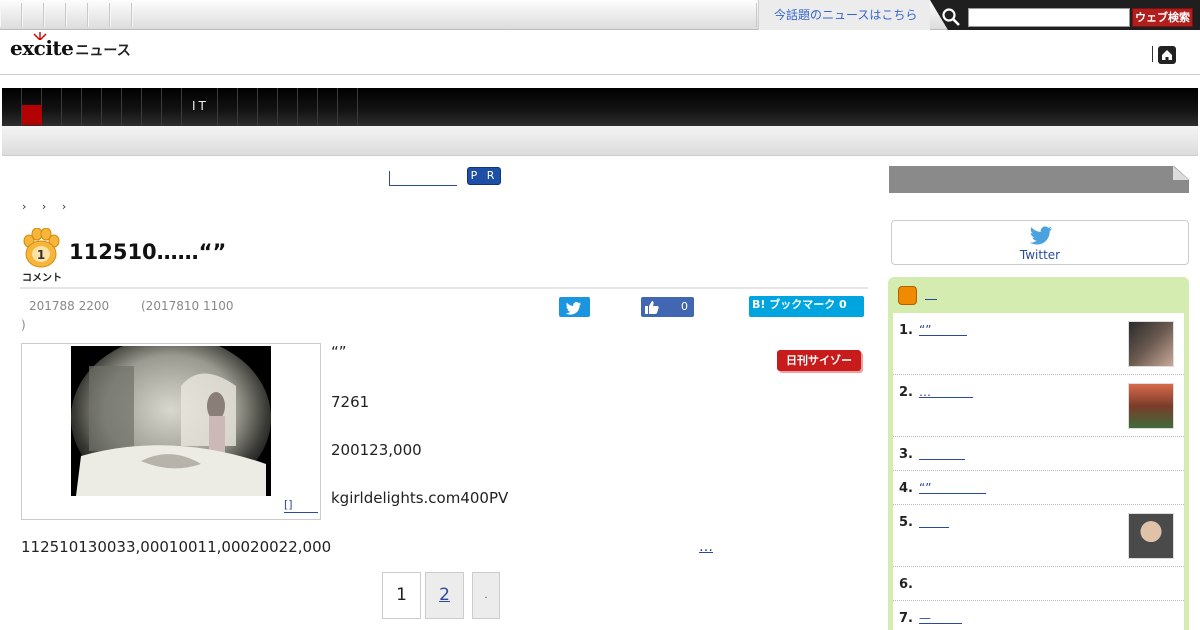 The width and height of the screenshot is (1200, 630). I want to click on ranking-list: 1. “” 2. … 3. 4. “” 5. 6. 7. —, so click(1038, 471).